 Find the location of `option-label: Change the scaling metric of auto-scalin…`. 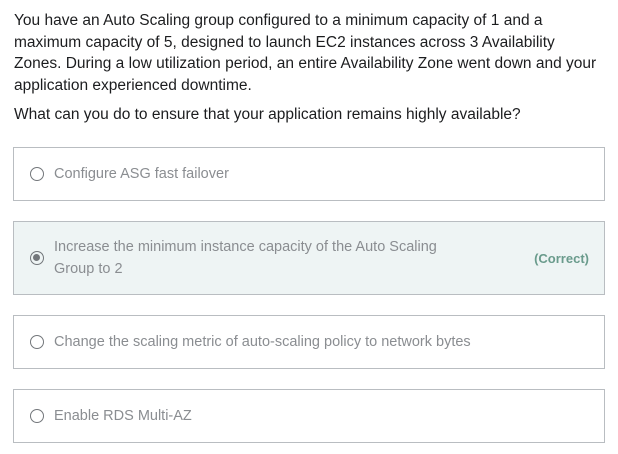

option-label: Change the scaling metric of auto-scalin… is located at coordinates (262, 342).